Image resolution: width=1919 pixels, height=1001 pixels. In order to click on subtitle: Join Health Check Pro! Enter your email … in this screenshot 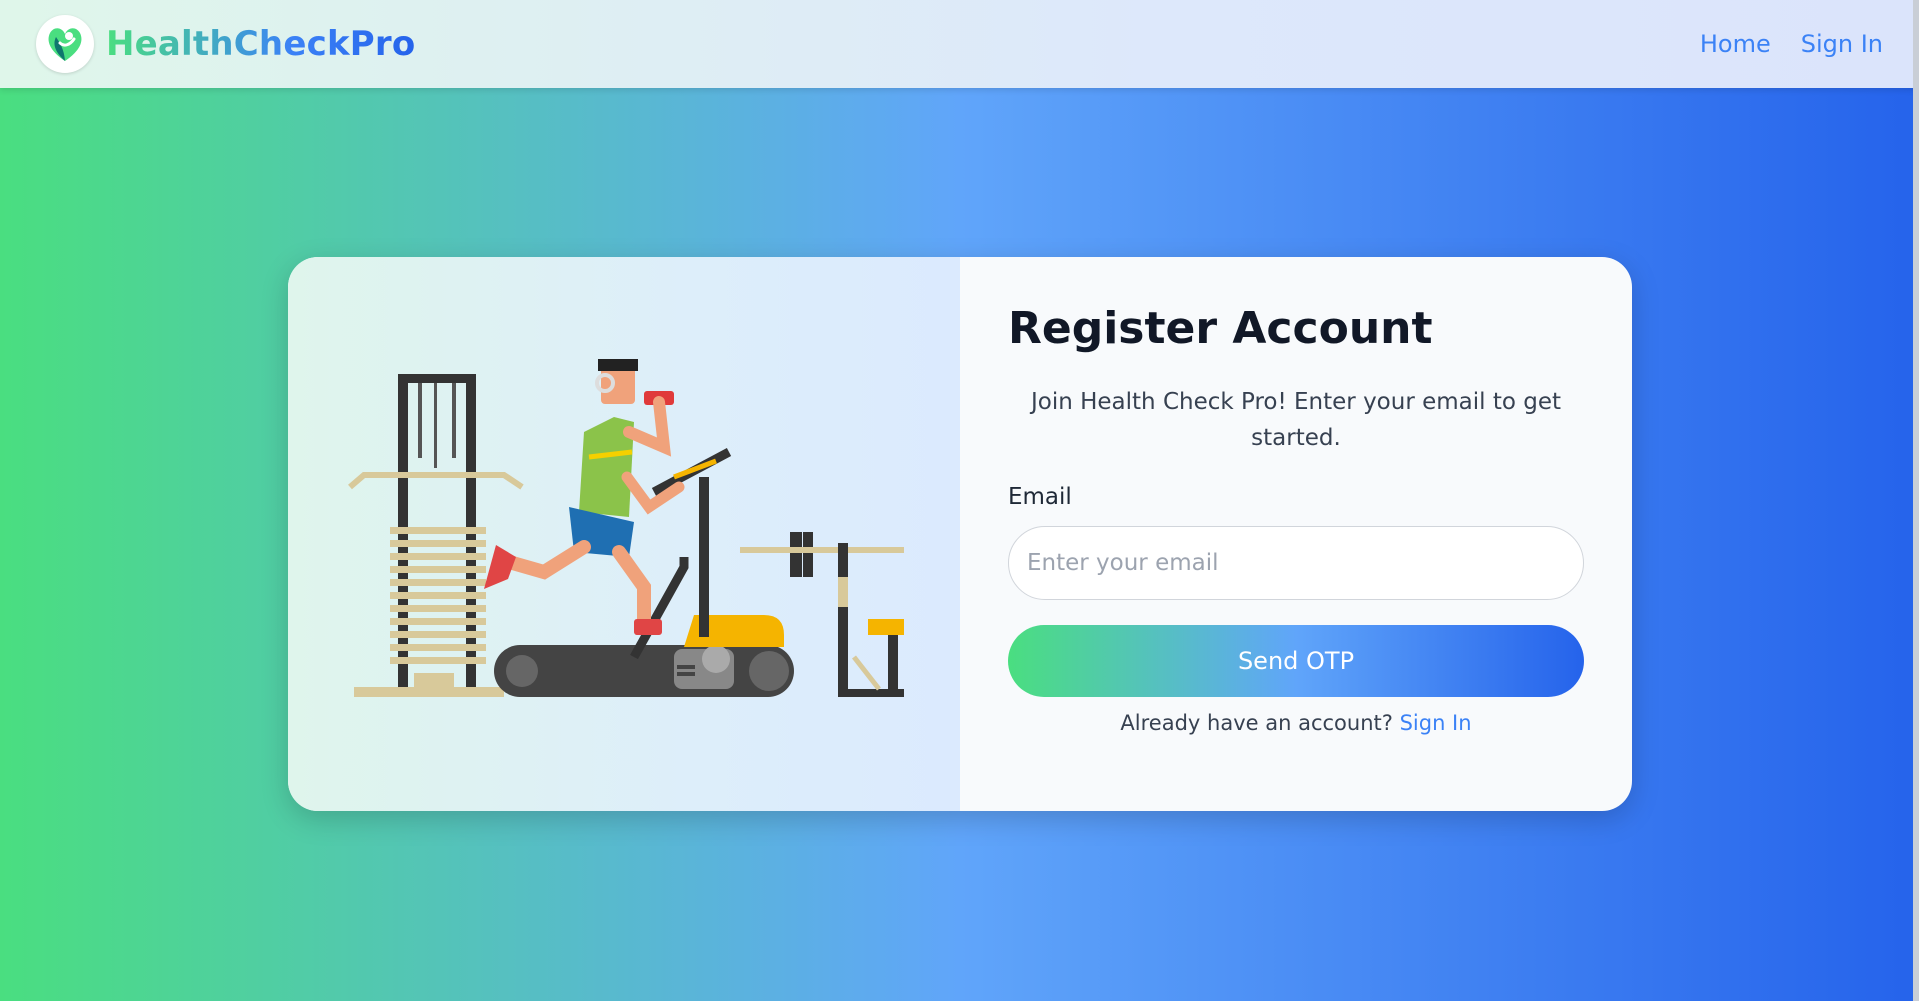, I will do `click(1296, 420)`.